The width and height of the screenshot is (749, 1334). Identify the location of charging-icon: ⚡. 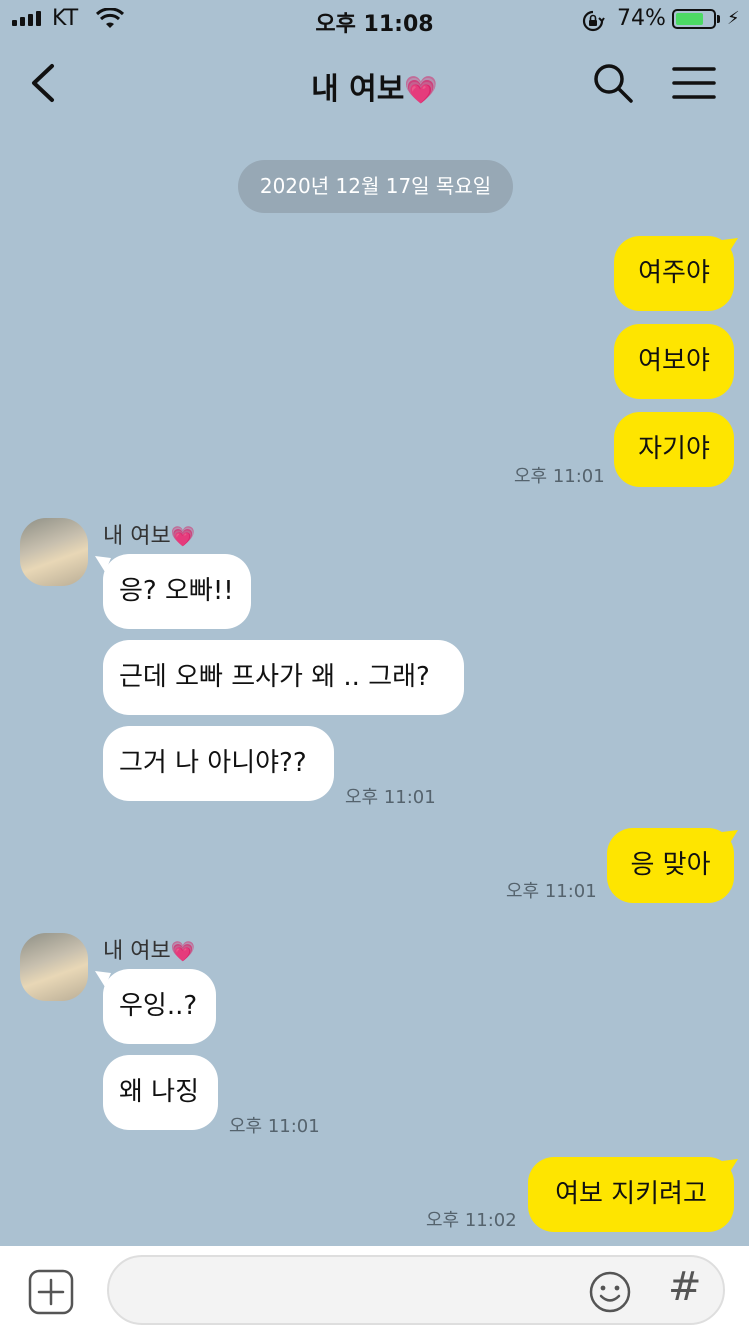
(733, 18).